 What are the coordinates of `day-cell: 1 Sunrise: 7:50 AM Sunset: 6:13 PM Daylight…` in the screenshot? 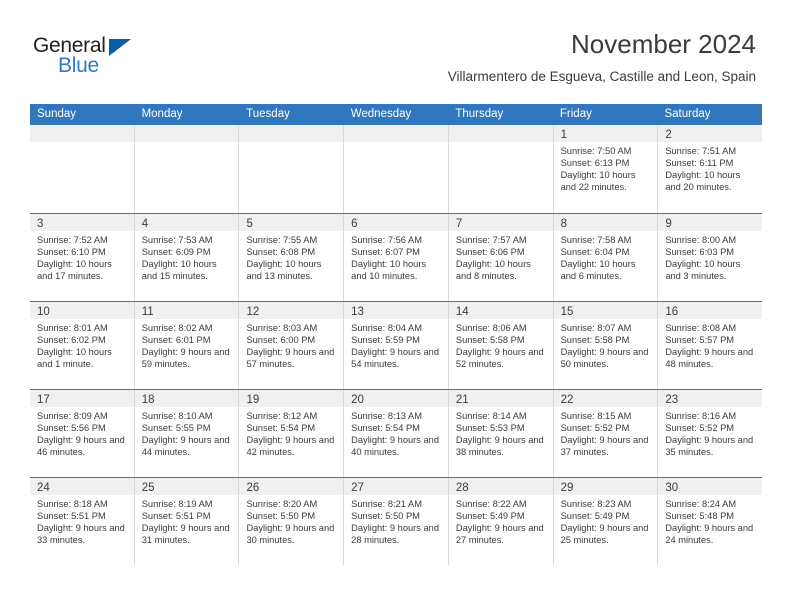 It's located at (606, 169).